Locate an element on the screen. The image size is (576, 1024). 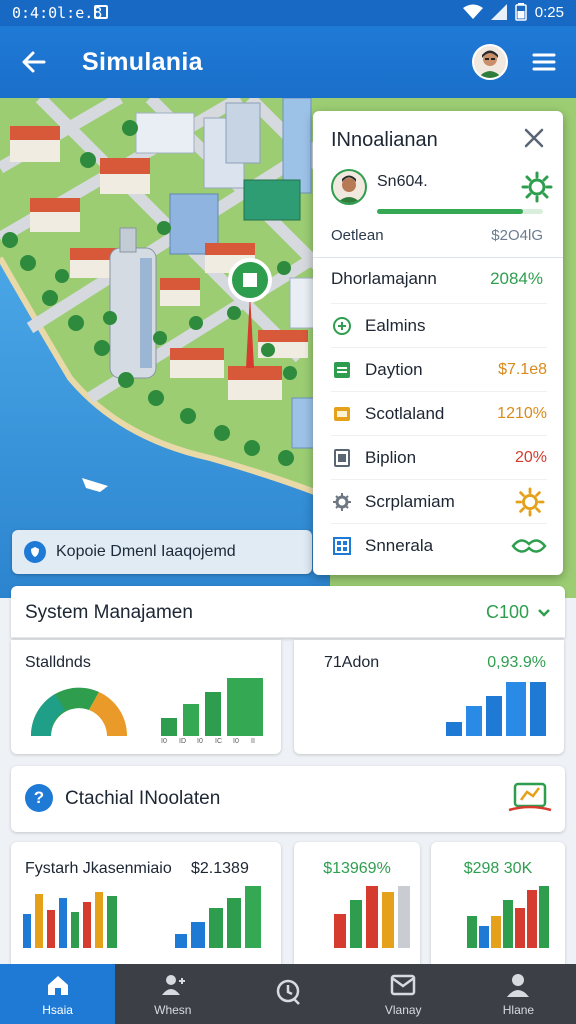
stats-card: $298 30K is located at coordinates (498, 906).